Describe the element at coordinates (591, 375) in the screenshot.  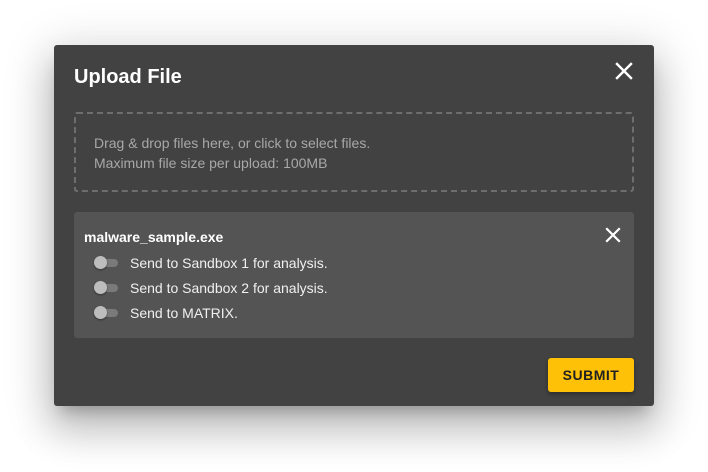
I see `submit-button: SUBMIT` at that location.